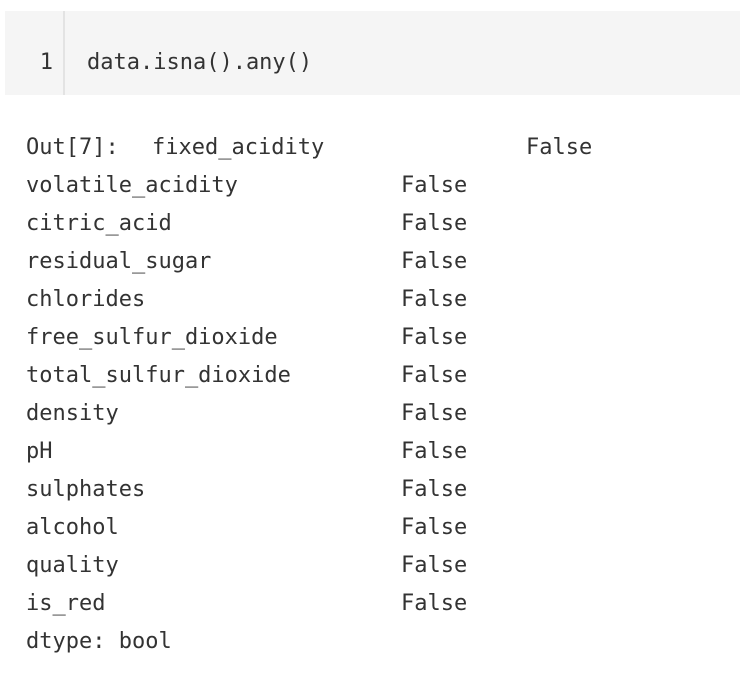 This screenshot has width=740, height=674. I want to click on output-row: chlorides False, so click(376, 300).